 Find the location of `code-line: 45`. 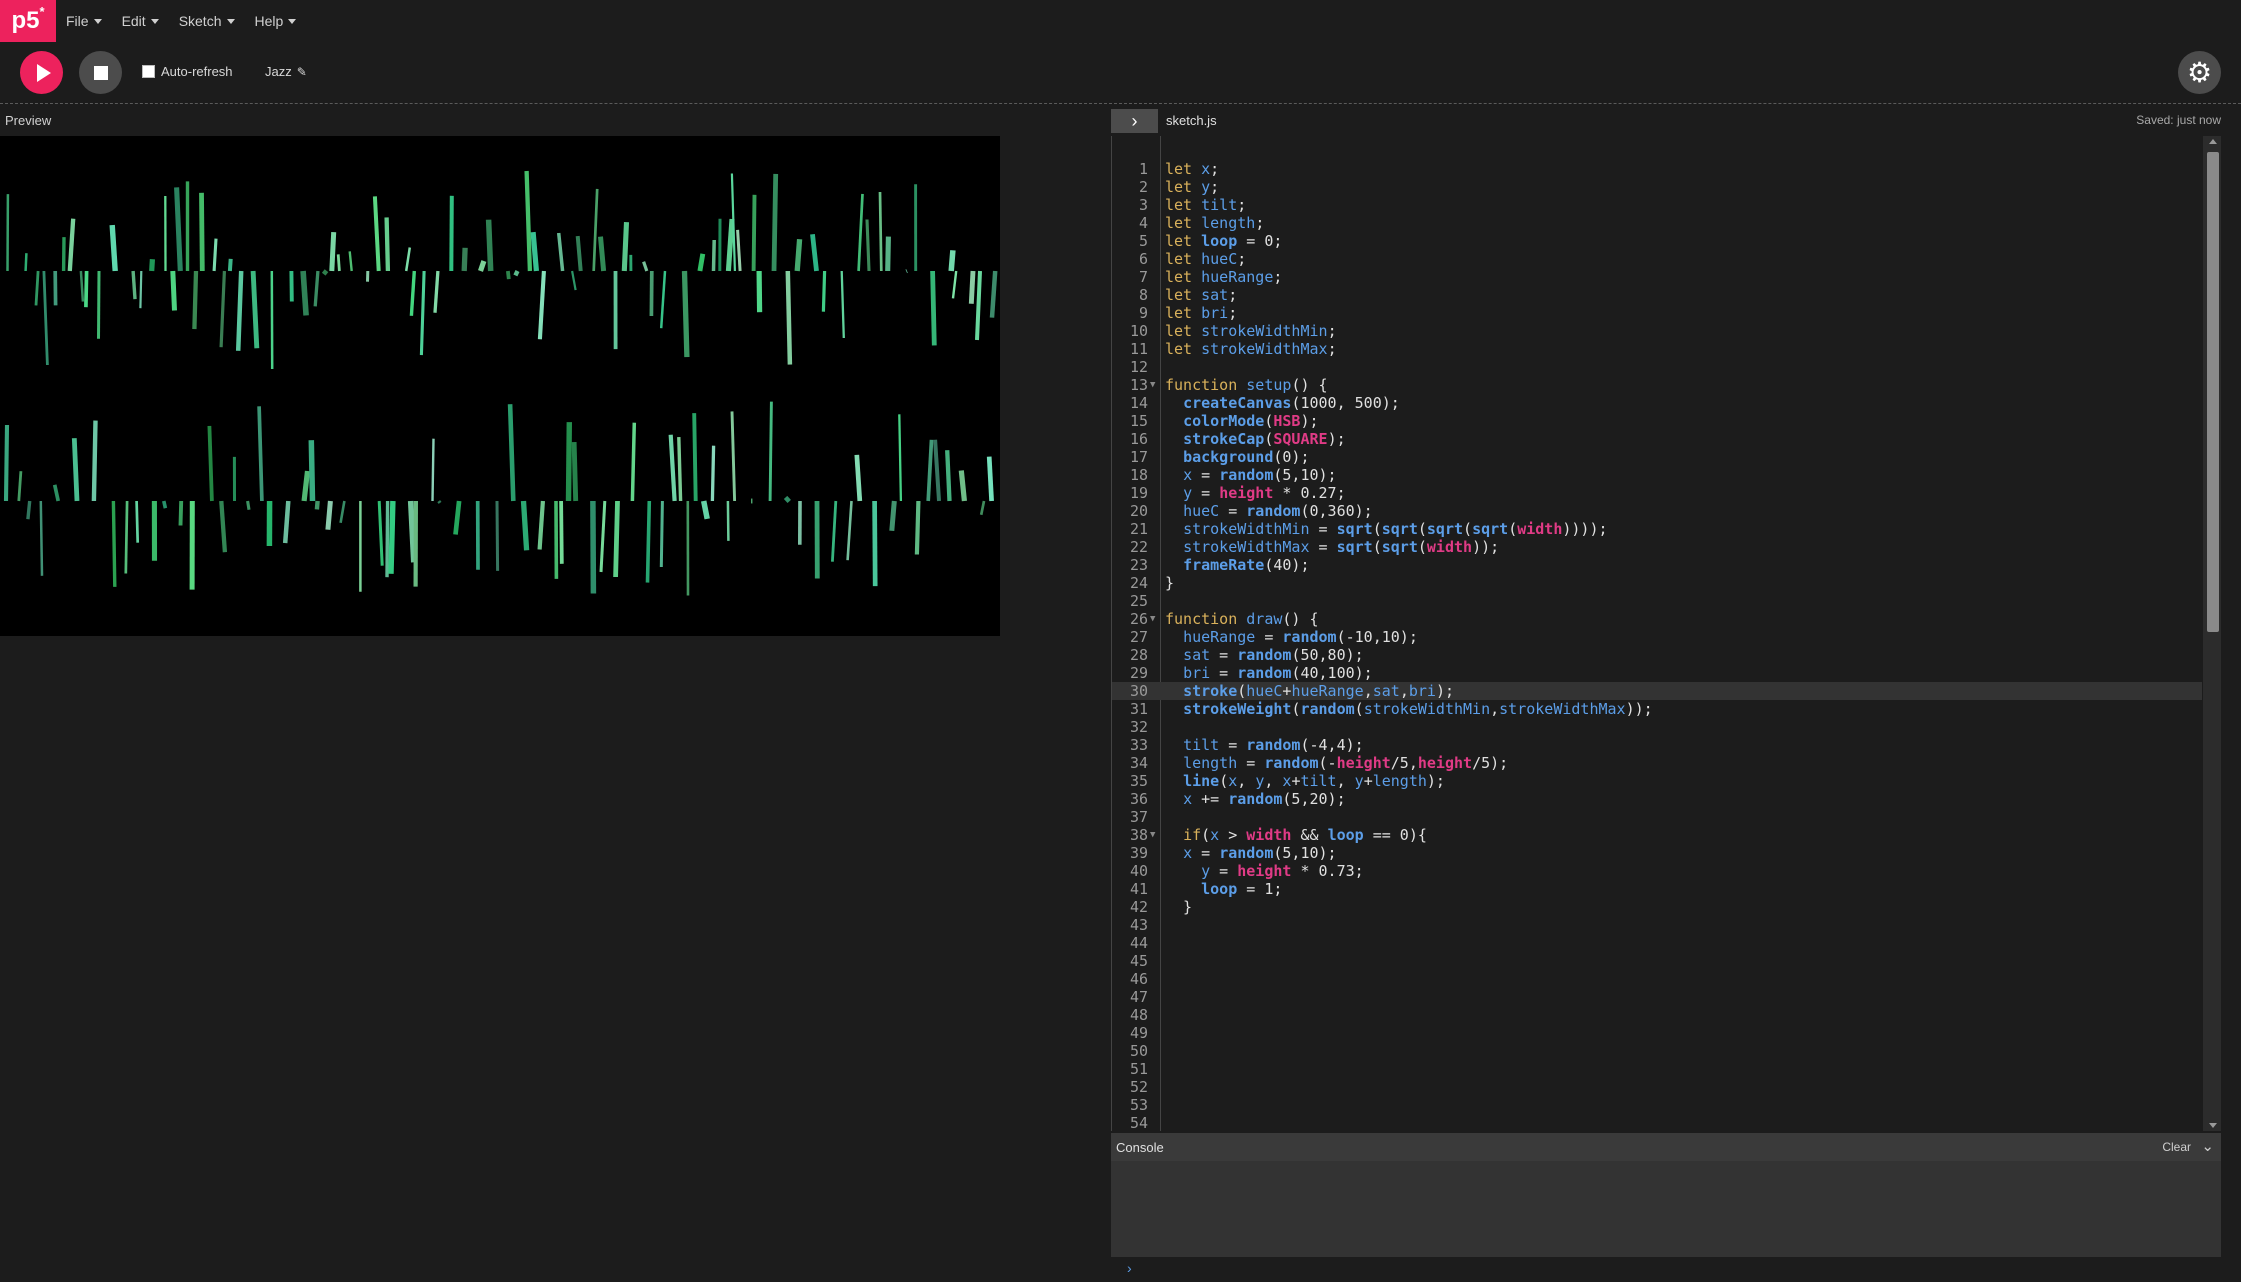

code-line: 45 is located at coordinates (1657, 961).